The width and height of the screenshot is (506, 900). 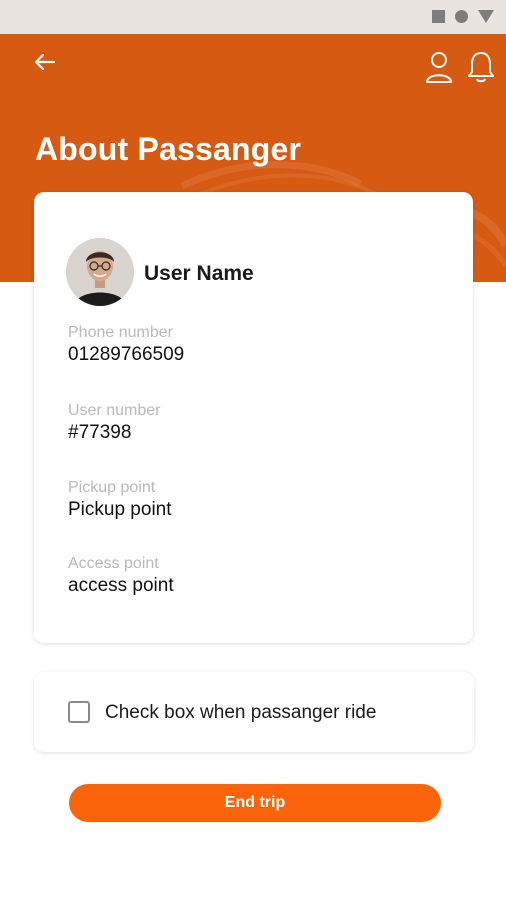 I want to click on passenger-name: User Name, so click(x=199, y=273).